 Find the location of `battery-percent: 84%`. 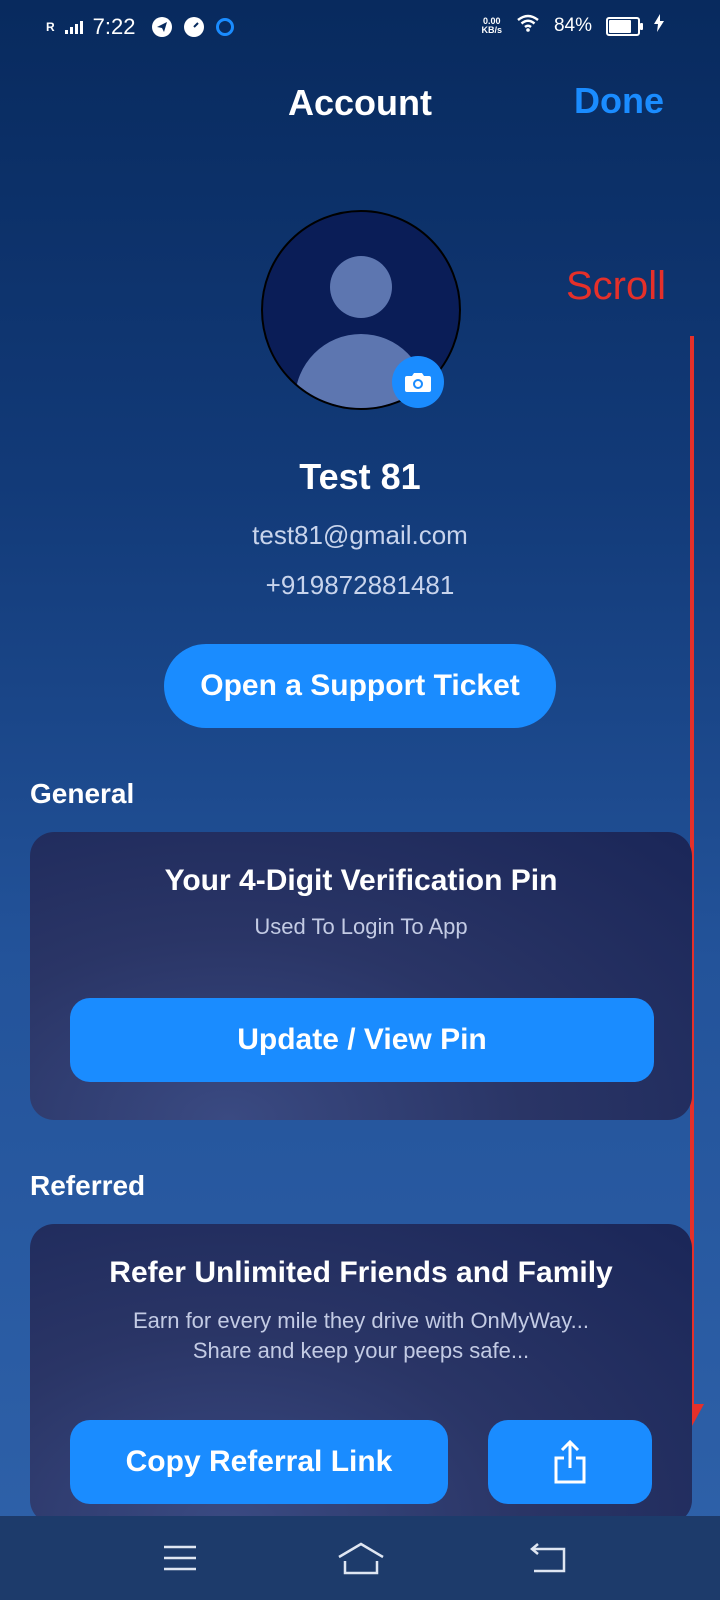

battery-percent: 84% is located at coordinates (572, 25).